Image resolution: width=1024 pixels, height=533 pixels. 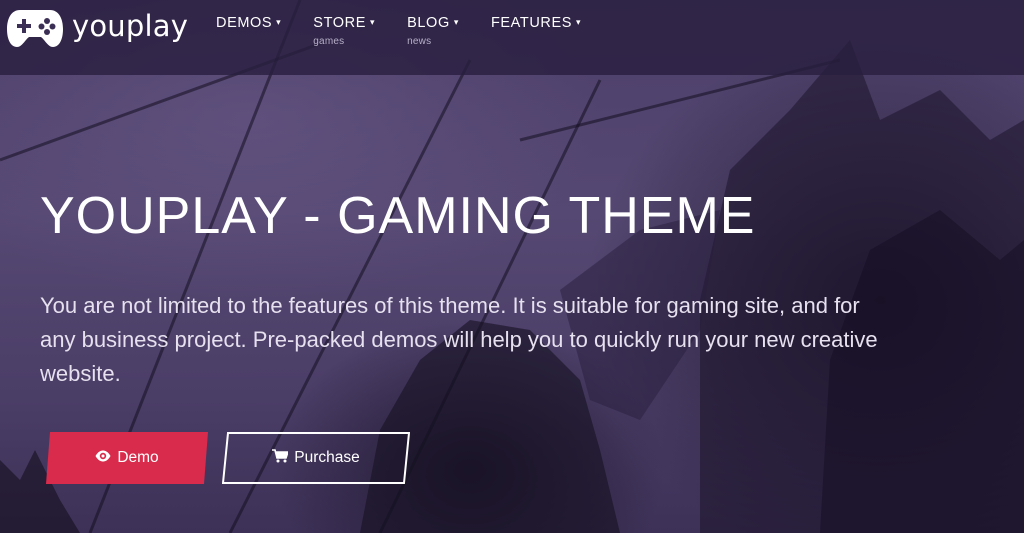 What do you see at coordinates (281, 458) in the screenshot?
I see `shopping-cart-icon` at bounding box center [281, 458].